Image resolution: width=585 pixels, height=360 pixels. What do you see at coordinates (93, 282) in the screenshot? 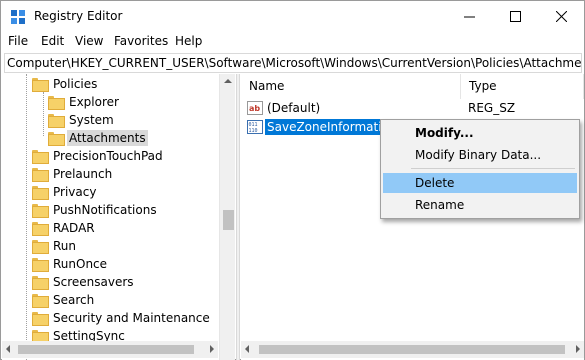
I see `tree-item-label: Screensavers` at bounding box center [93, 282].